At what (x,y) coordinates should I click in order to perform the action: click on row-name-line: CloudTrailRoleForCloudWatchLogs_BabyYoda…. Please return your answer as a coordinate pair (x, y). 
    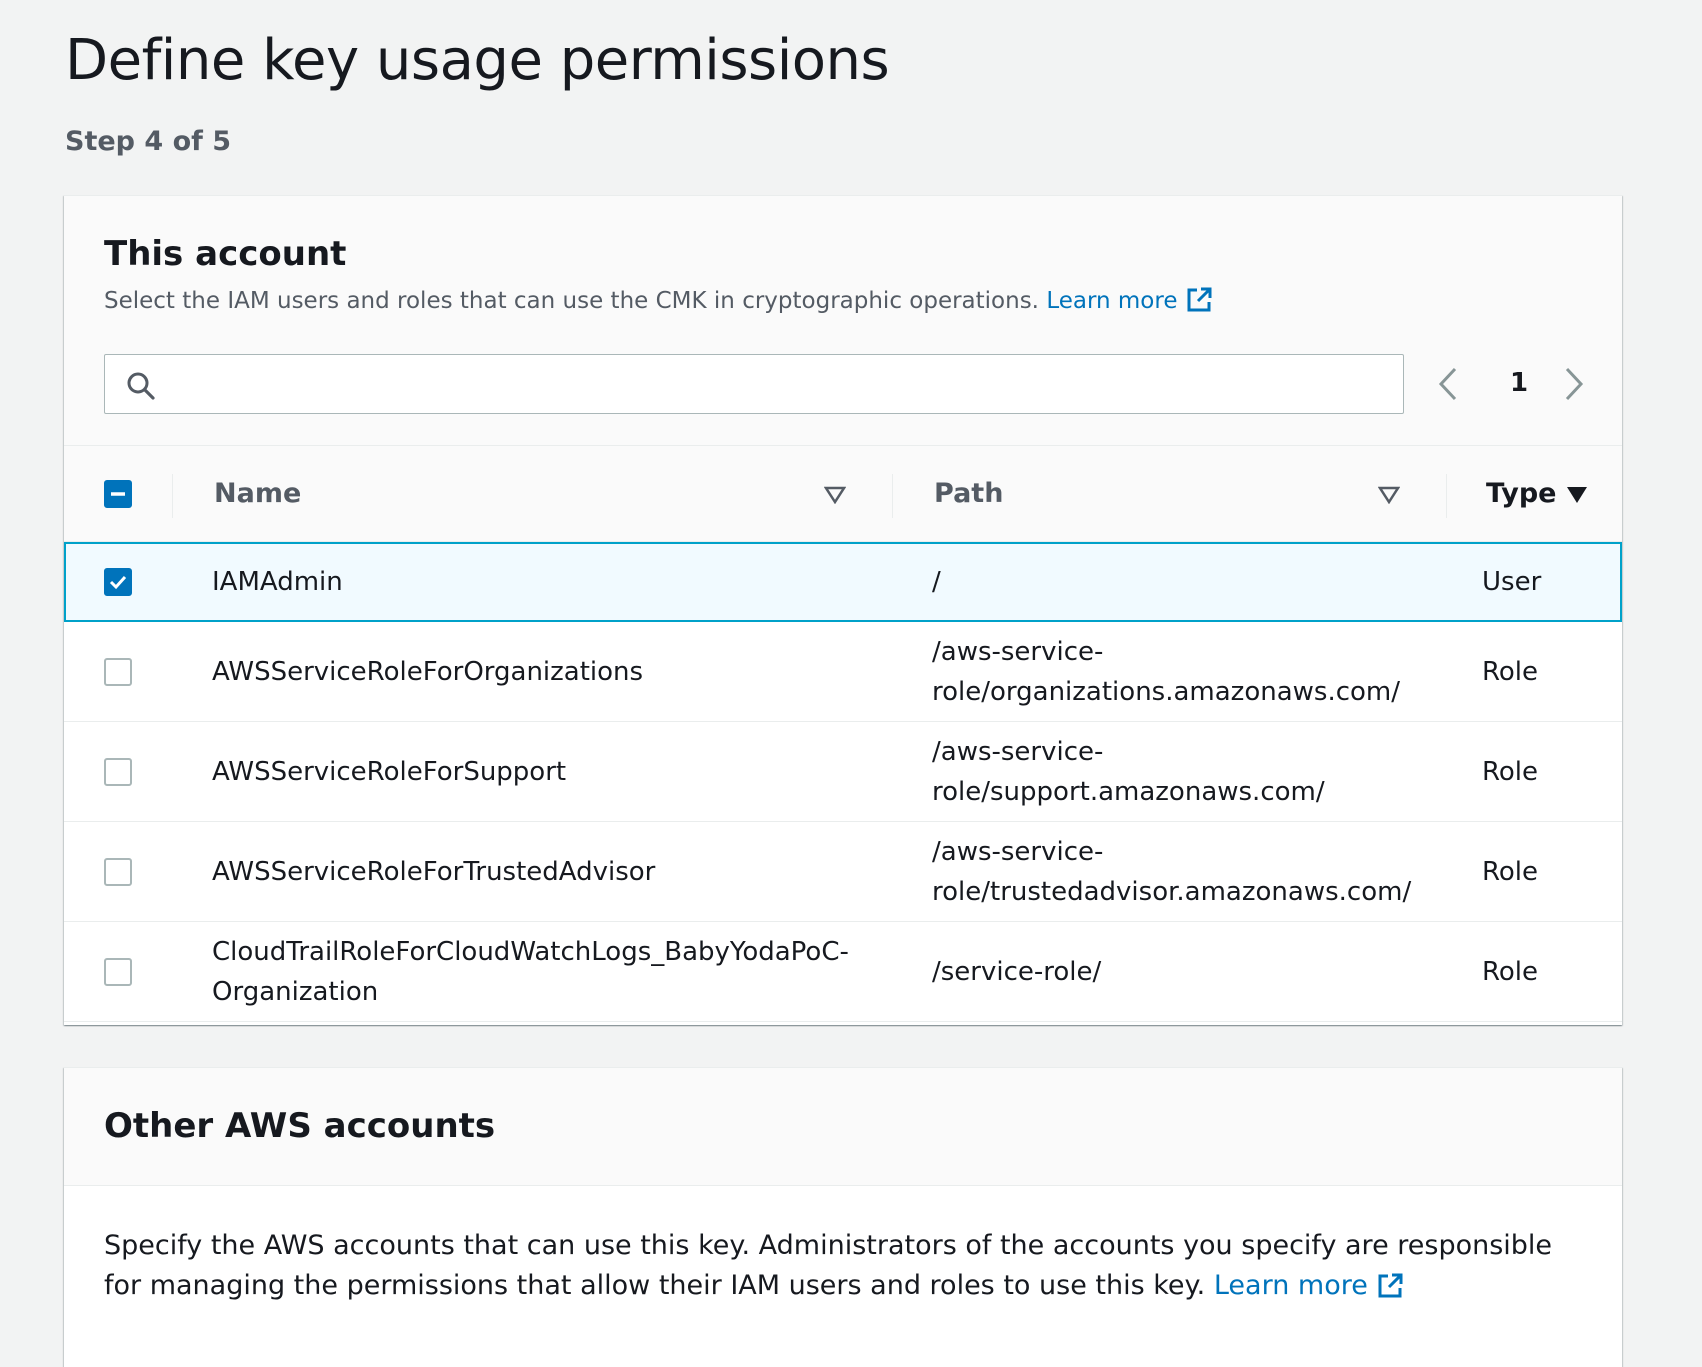
    Looking at the image, I should click on (530, 952).